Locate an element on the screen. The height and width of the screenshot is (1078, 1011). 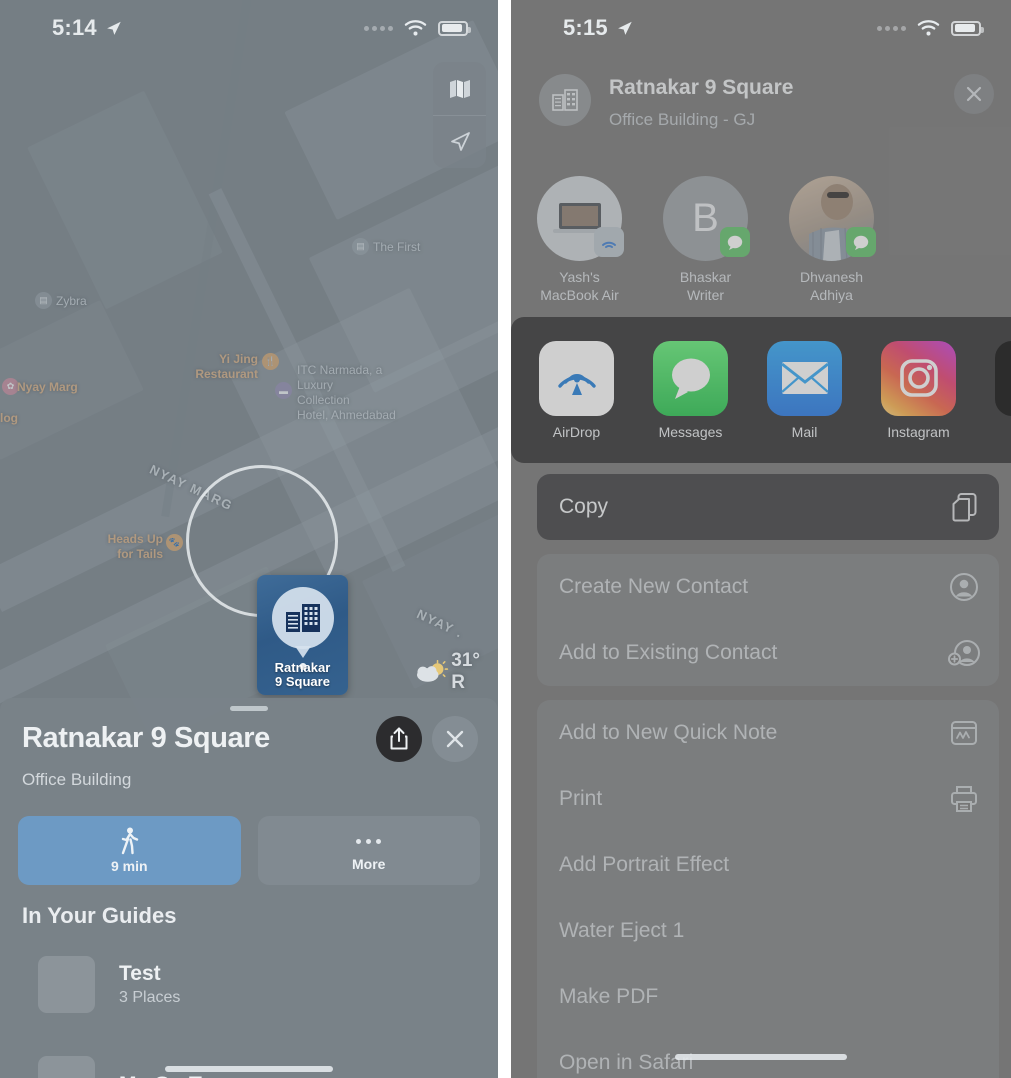
sheet-grabber is located at coordinates (249, 708).